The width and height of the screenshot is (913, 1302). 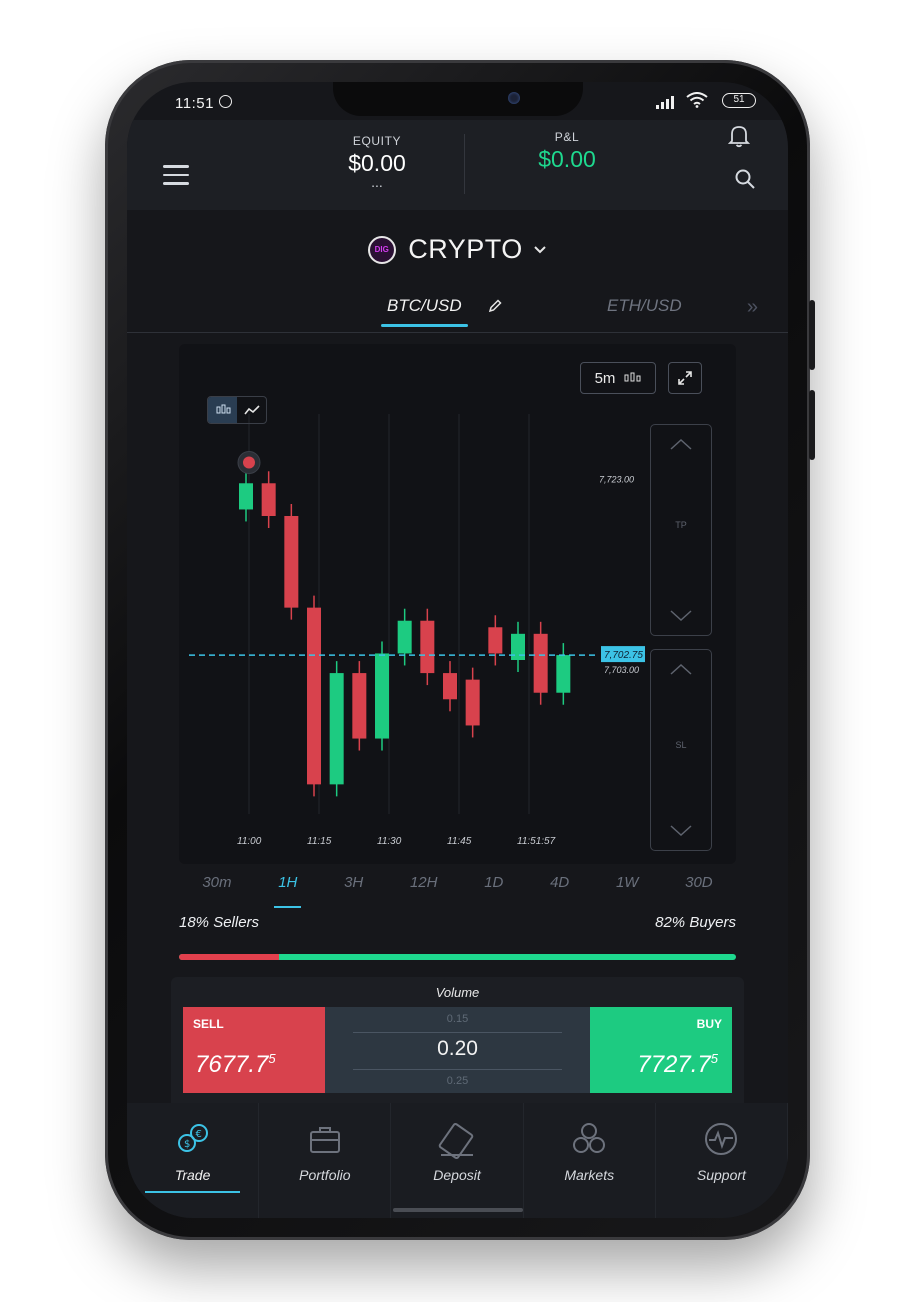 I want to click on buy-button: BUY 7727.75, so click(x=661, y=1050).